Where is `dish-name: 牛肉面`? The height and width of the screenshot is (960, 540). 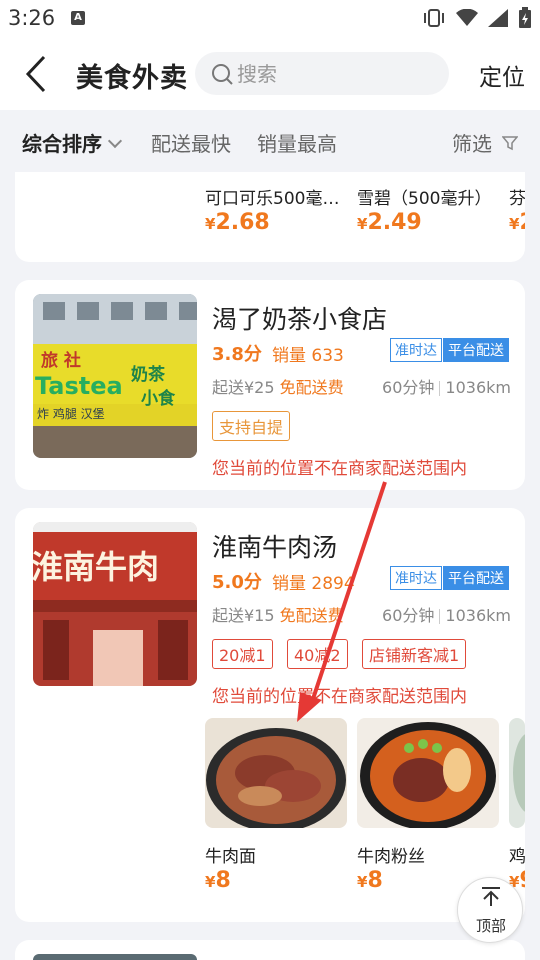 dish-name: 牛肉面 is located at coordinates (230, 857).